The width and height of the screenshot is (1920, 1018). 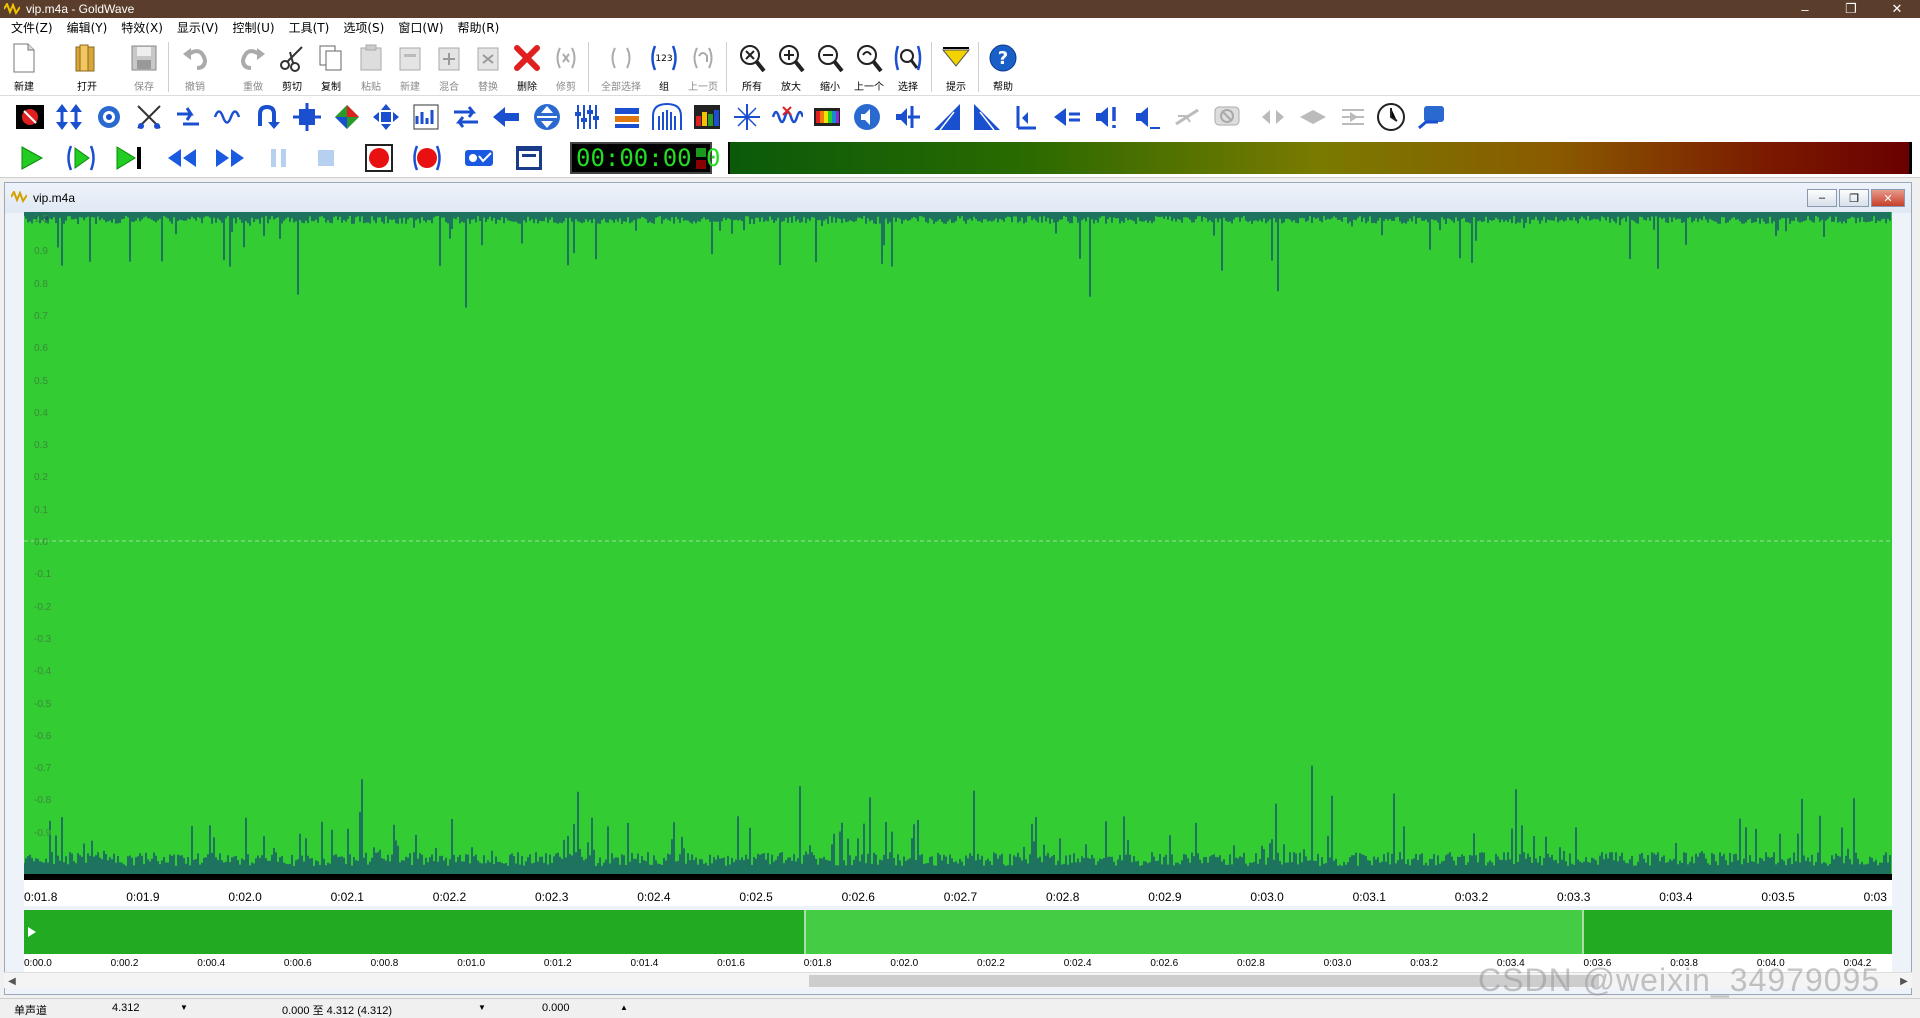 I want to click on volume-decrease-icon, so click(x=1067, y=117).